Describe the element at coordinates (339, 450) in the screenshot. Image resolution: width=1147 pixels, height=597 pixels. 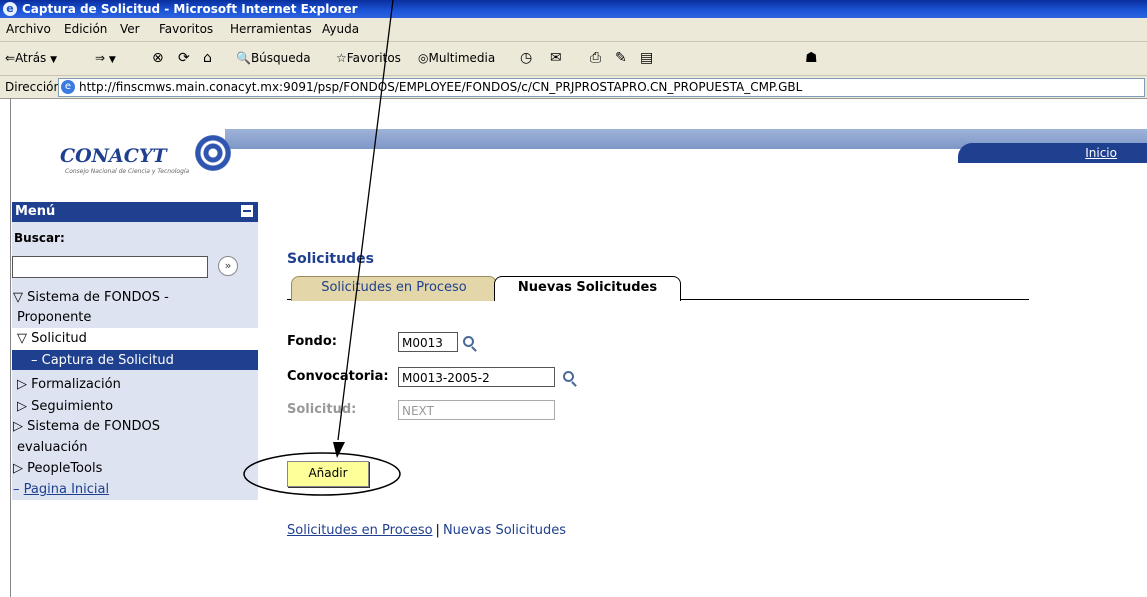
I see `annotation-arrowhead` at that location.